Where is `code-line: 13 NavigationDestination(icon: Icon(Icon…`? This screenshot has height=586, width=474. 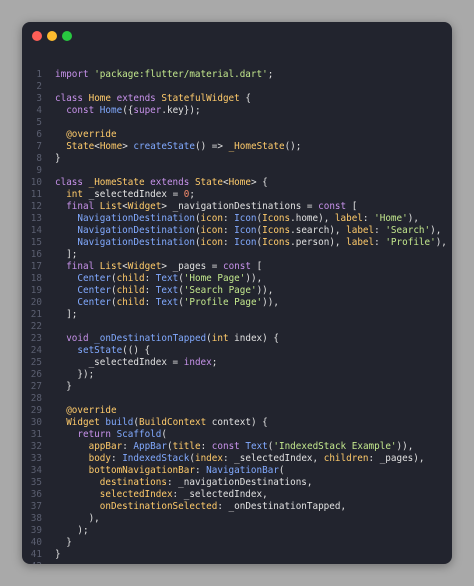 code-line: 13 NavigationDestination(icon: Icon(Icon… is located at coordinates (237, 219).